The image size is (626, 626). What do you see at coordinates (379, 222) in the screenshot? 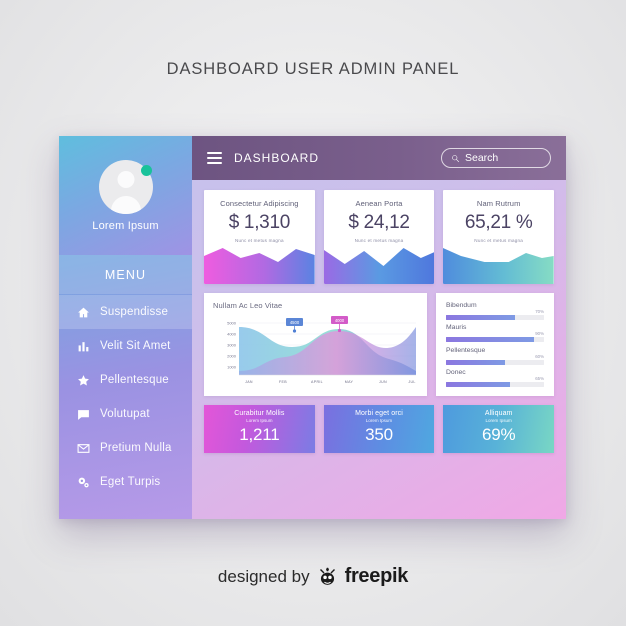
I see `stat-card-value: $ 24,12` at bounding box center [379, 222].